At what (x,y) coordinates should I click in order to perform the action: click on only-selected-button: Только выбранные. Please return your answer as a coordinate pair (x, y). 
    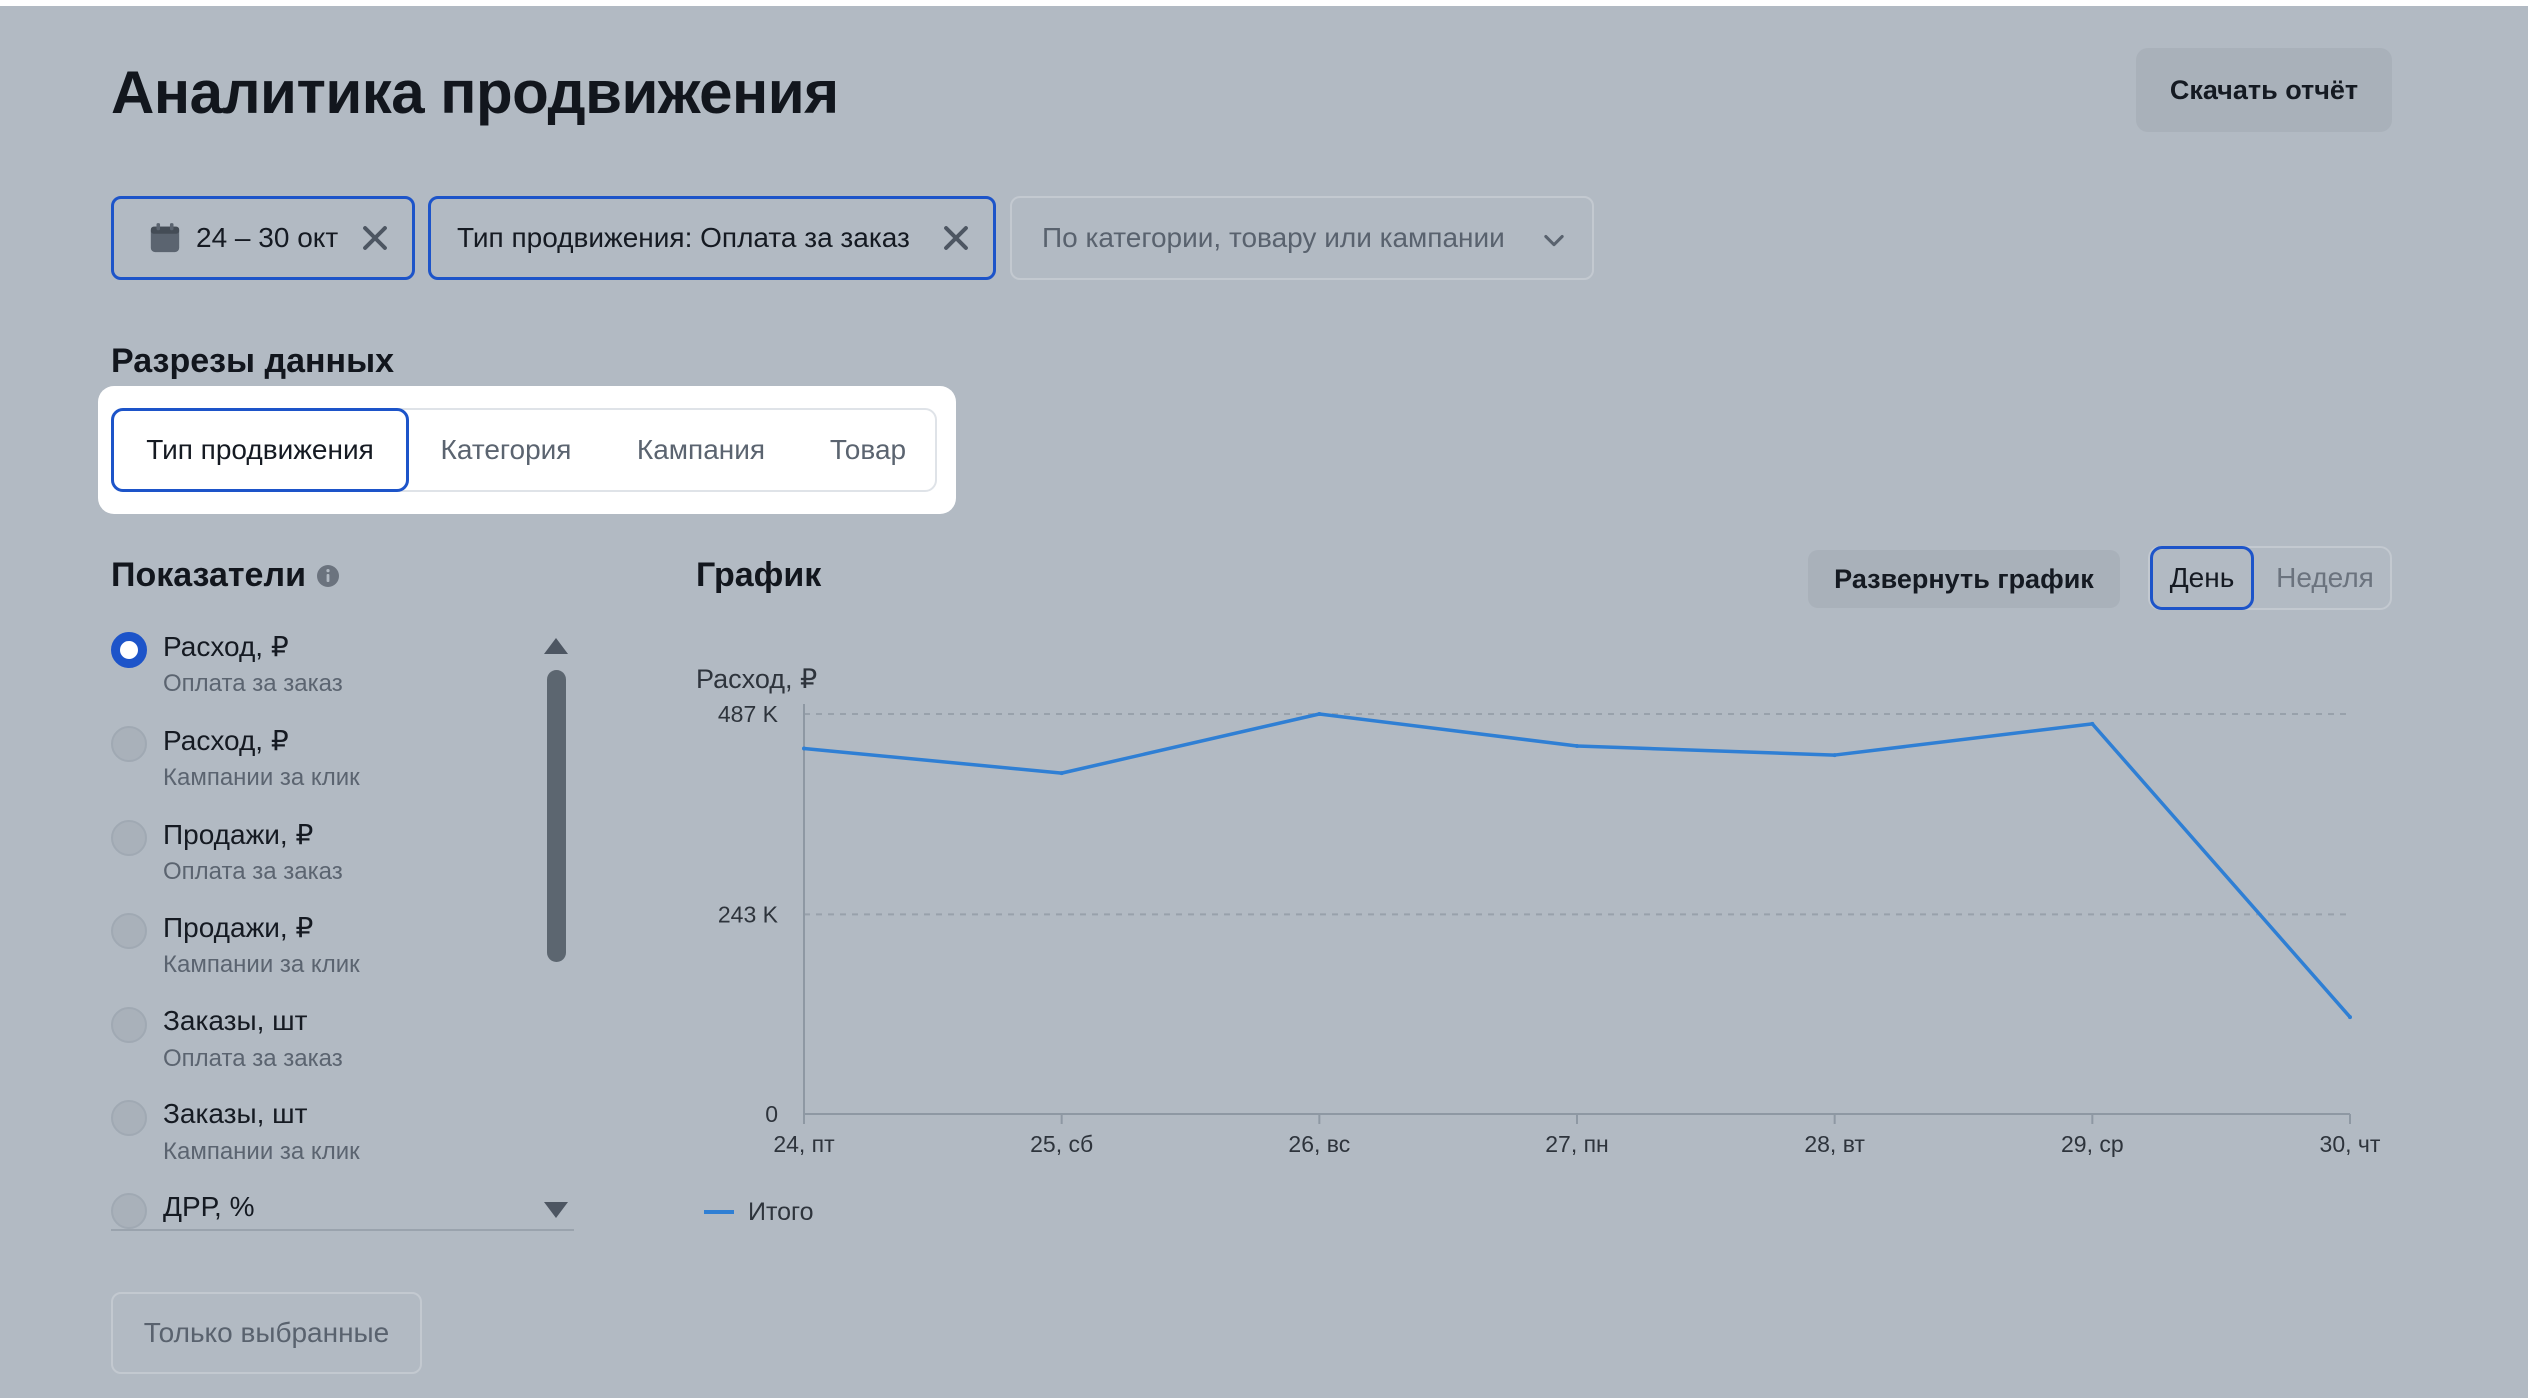
    Looking at the image, I should click on (266, 1333).